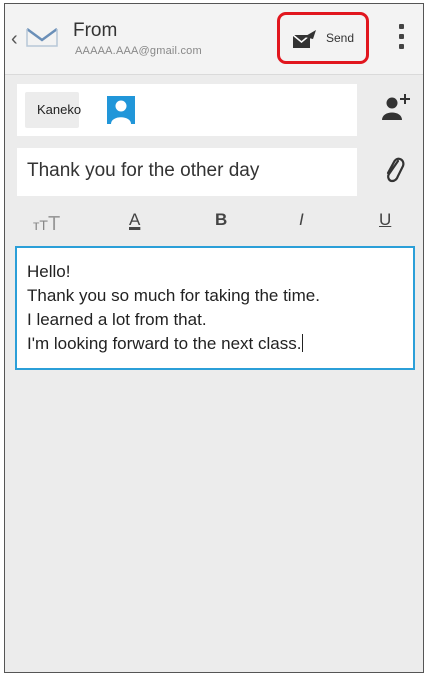  What do you see at coordinates (385, 220) in the screenshot?
I see `underline-button: U` at bounding box center [385, 220].